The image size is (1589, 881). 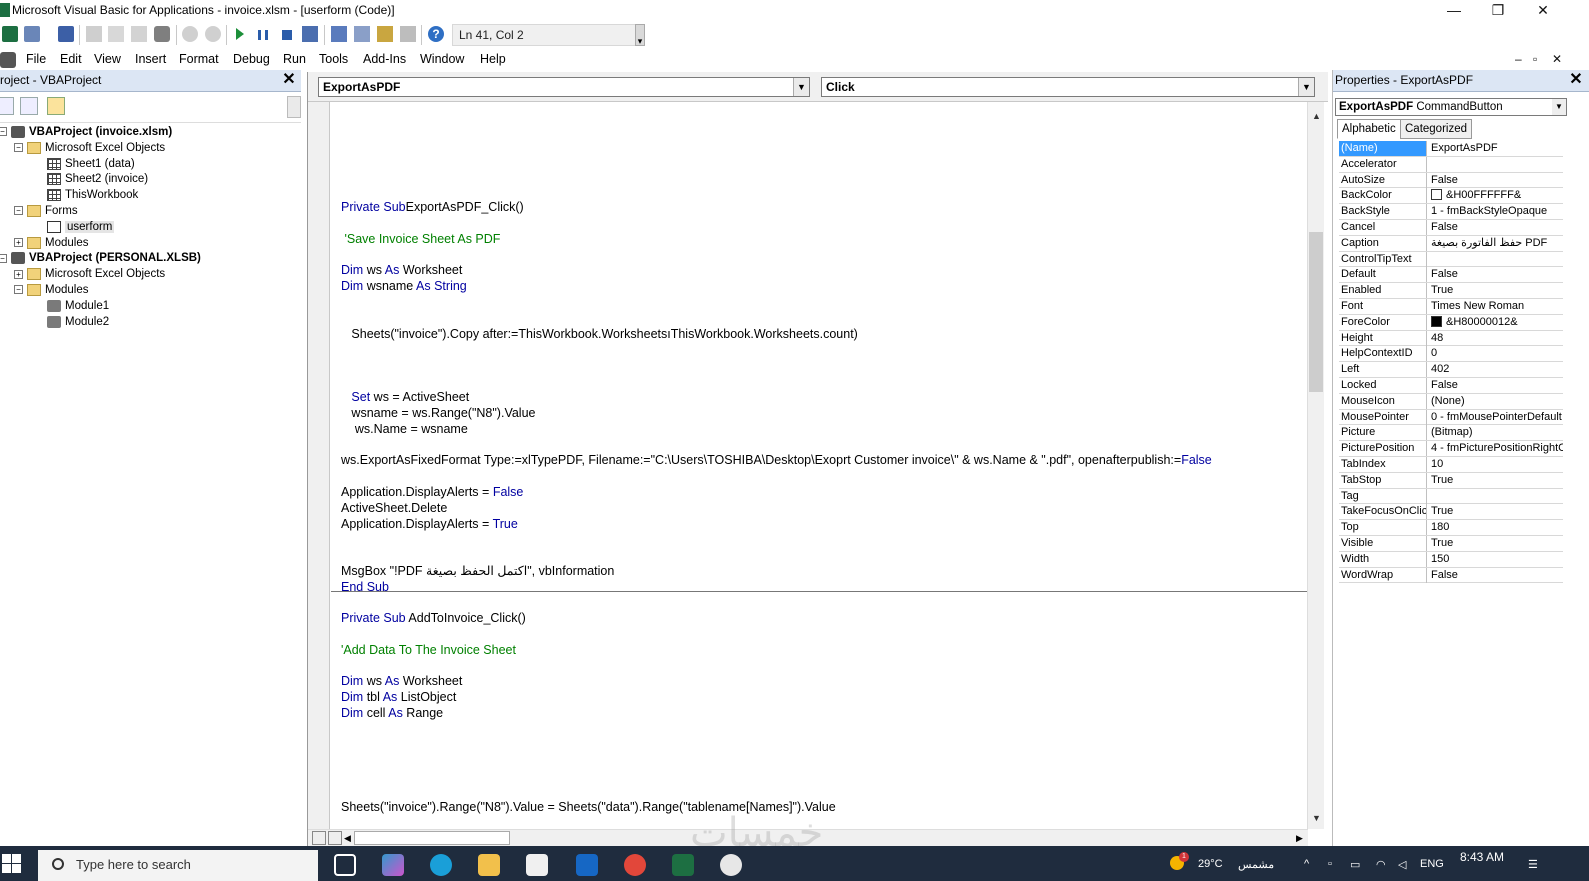 I want to click on child-minimize-button: ‒, so click(x=1518, y=59).